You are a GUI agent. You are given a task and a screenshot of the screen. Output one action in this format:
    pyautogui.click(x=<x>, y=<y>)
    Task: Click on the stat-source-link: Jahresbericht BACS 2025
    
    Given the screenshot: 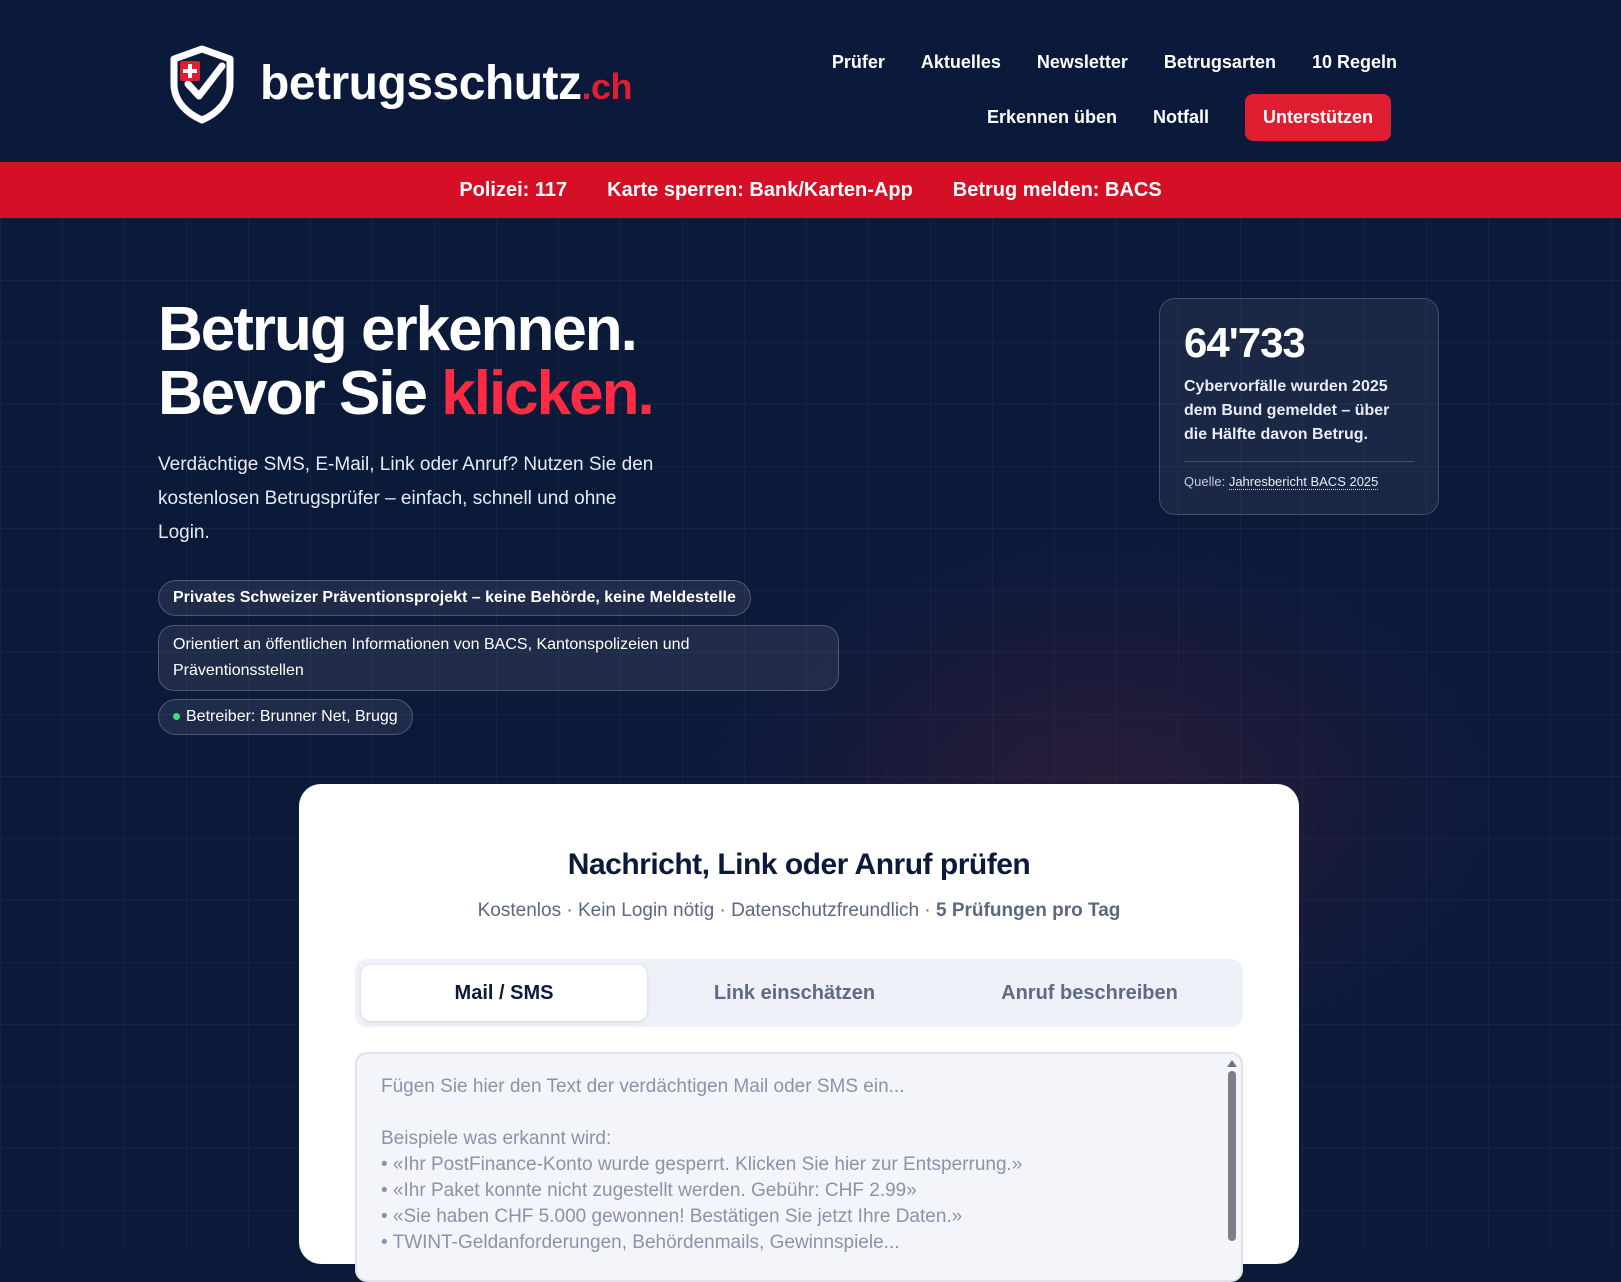 What is the action you would take?
    pyautogui.click(x=1303, y=482)
    